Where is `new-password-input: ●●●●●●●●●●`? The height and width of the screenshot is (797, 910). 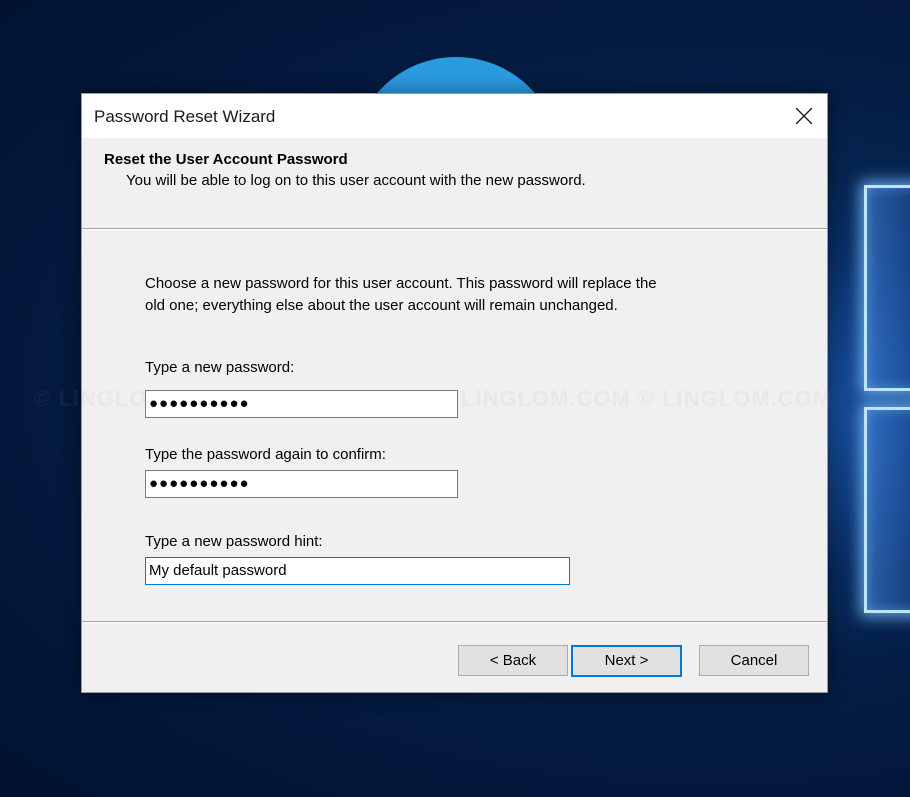
new-password-input: ●●●●●●●●●● is located at coordinates (301, 404).